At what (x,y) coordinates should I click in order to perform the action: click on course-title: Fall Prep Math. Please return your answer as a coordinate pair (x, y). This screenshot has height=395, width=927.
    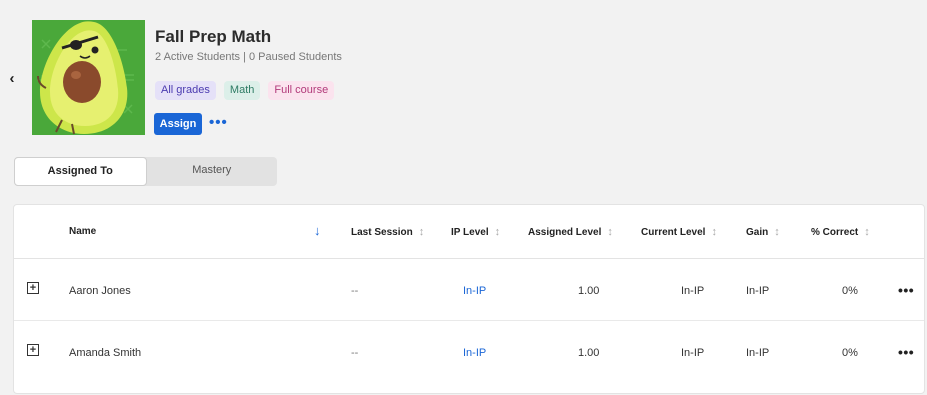
    Looking at the image, I should click on (213, 36).